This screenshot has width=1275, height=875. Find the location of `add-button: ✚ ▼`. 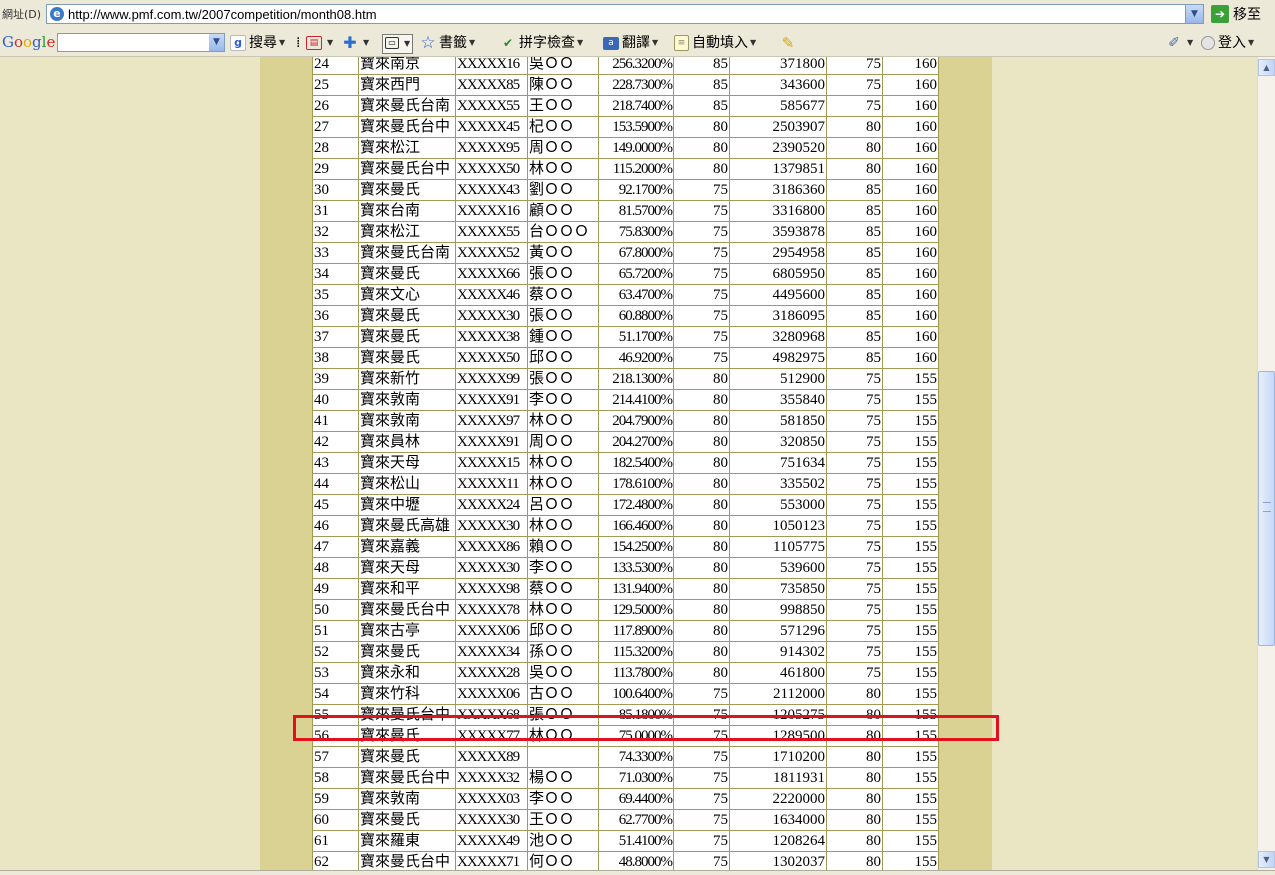

add-button: ✚ ▼ is located at coordinates (355, 43).